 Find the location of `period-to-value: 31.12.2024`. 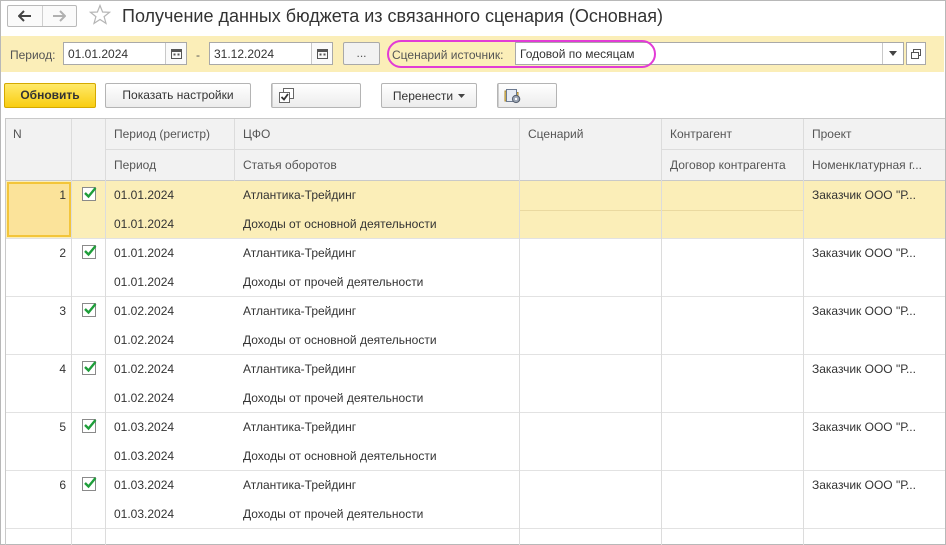

period-to-value: 31.12.2024 is located at coordinates (244, 54).